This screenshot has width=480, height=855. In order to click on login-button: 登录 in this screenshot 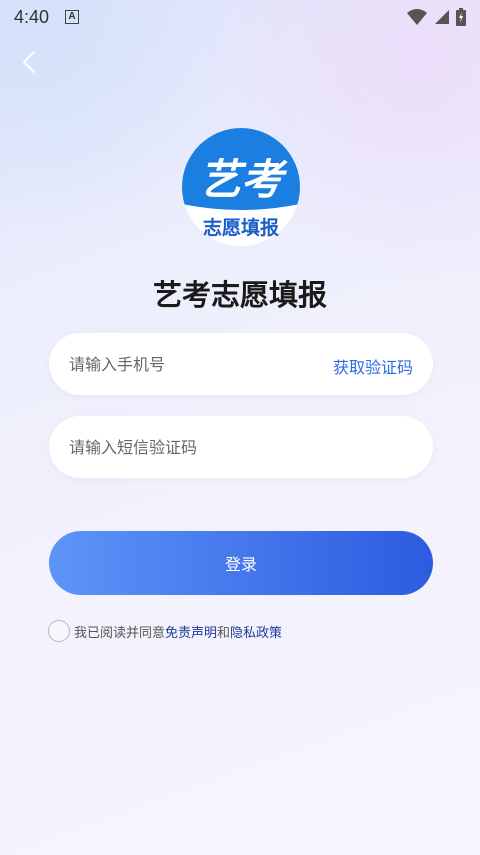, I will do `click(241, 563)`.